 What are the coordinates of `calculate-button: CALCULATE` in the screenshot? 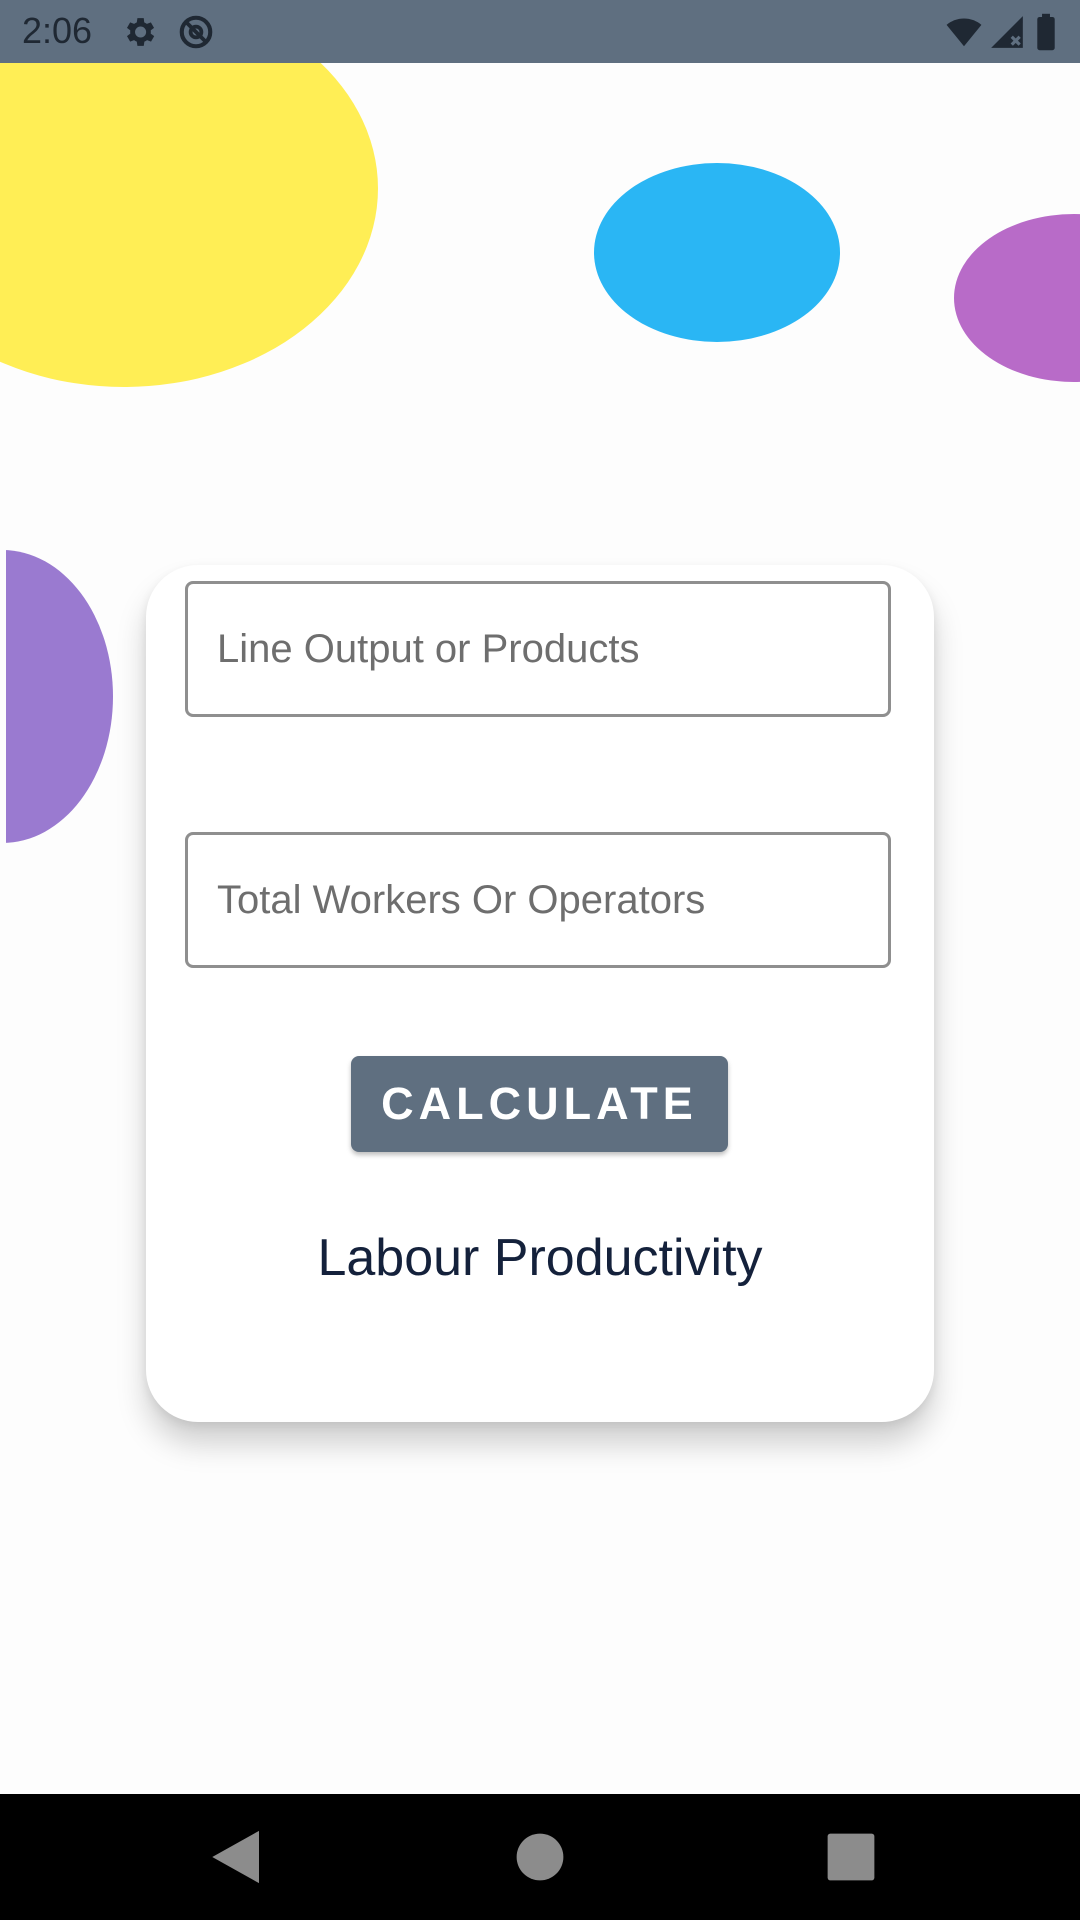 It's located at (539, 1104).